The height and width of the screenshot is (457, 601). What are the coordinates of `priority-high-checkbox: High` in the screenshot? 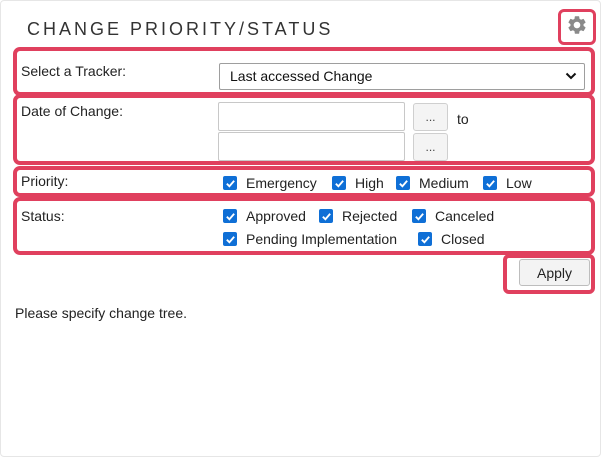 It's located at (358, 183).